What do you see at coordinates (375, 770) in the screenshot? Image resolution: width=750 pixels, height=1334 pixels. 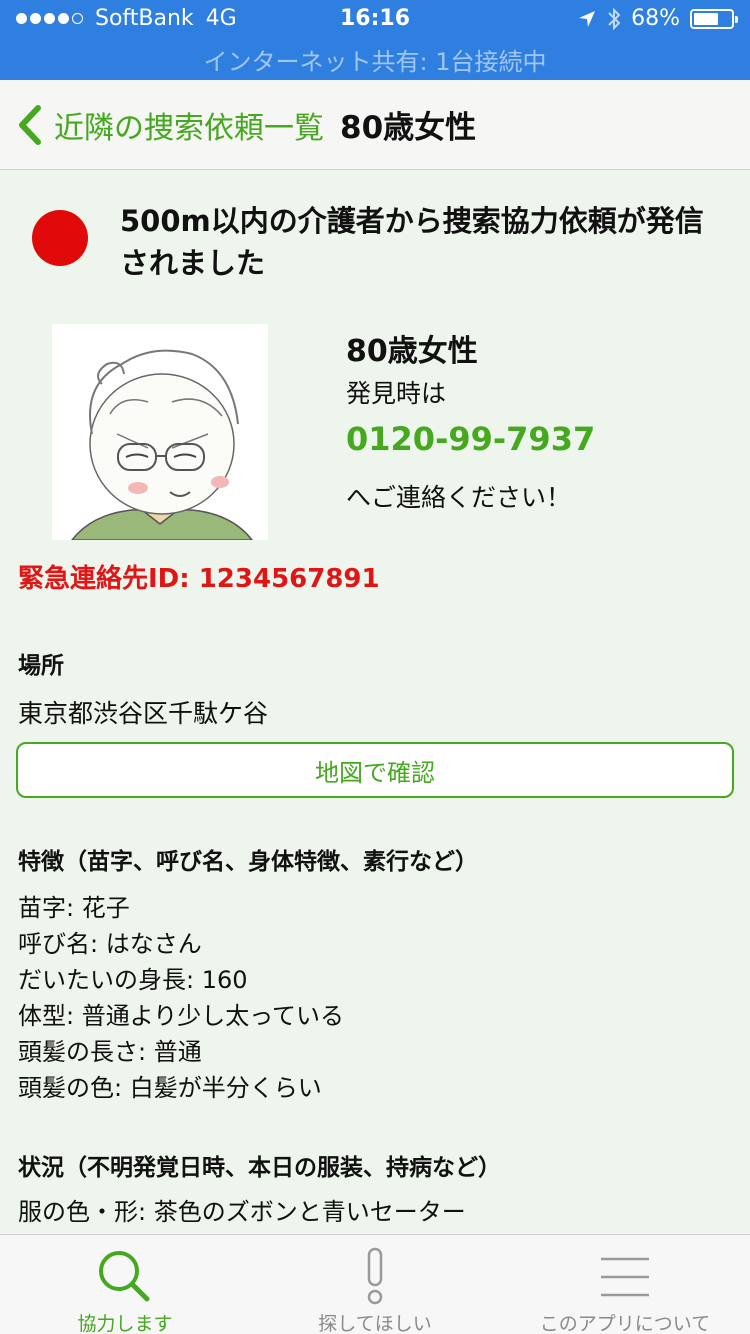 I see `map-button: 地図で確認` at bounding box center [375, 770].